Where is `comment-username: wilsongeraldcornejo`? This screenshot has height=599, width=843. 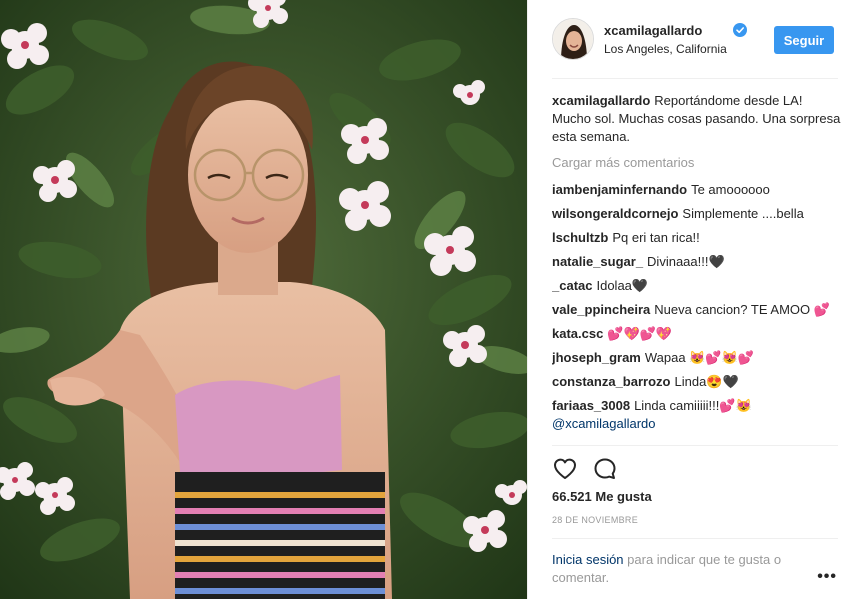 comment-username: wilsongeraldcornejo is located at coordinates (615, 213).